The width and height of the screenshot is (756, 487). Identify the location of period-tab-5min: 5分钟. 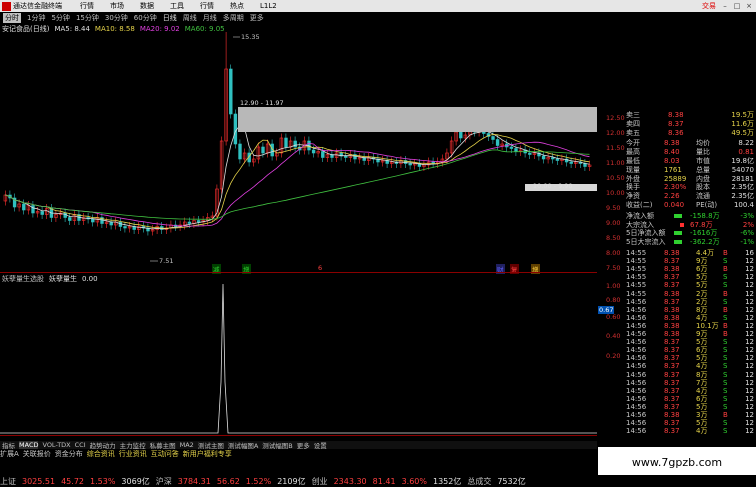
(60, 18).